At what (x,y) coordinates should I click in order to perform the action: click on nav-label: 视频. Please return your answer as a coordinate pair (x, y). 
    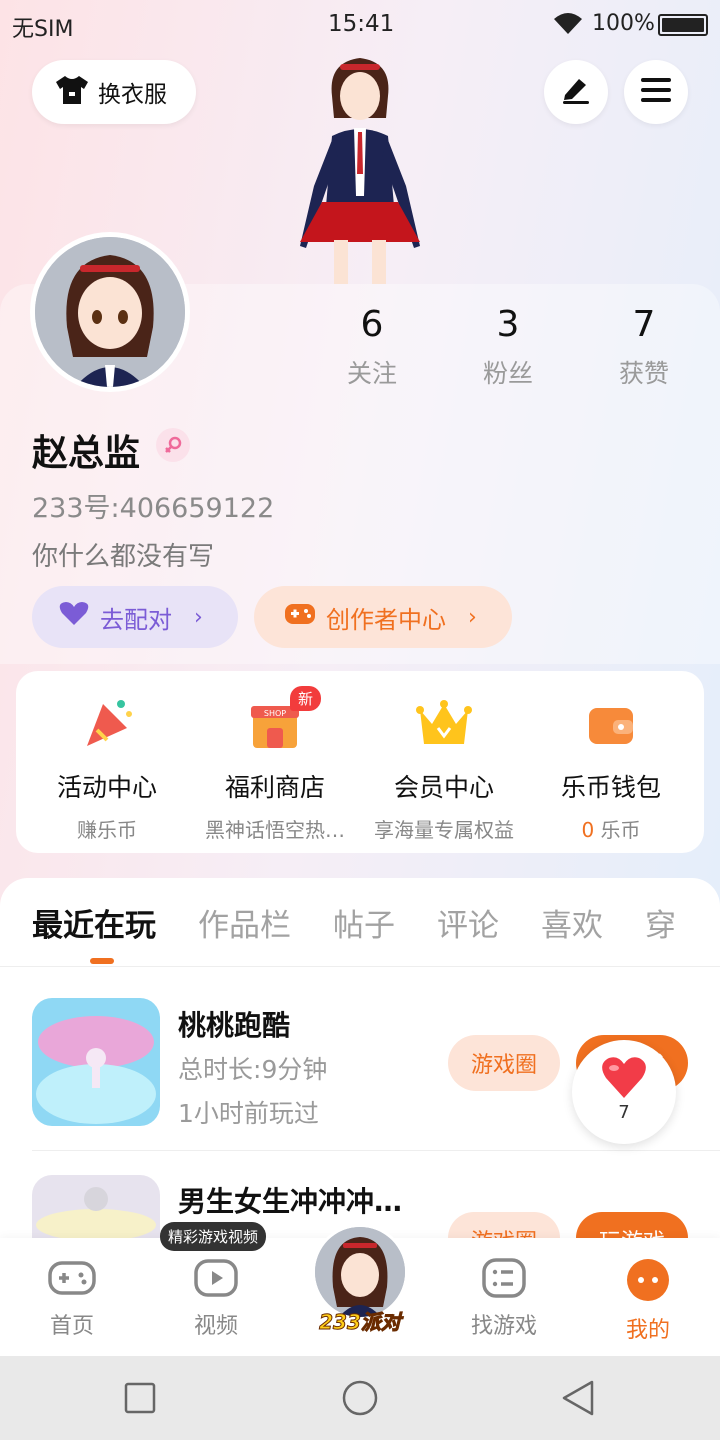
    Looking at the image, I should click on (215, 1326).